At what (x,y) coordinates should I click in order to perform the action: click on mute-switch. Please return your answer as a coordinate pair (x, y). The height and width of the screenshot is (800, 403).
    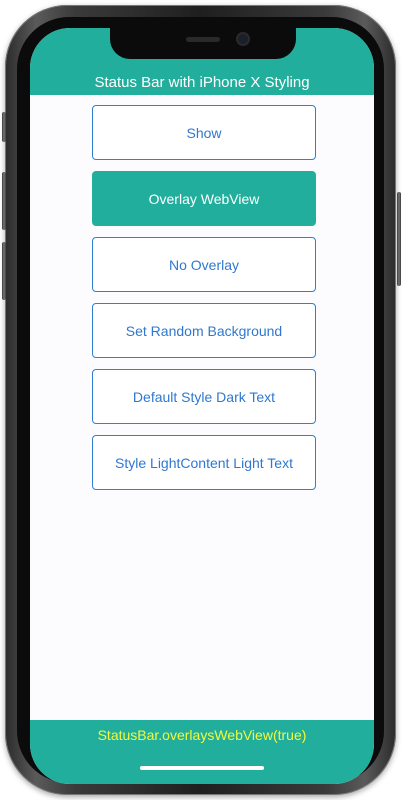
    Looking at the image, I should click on (4, 127).